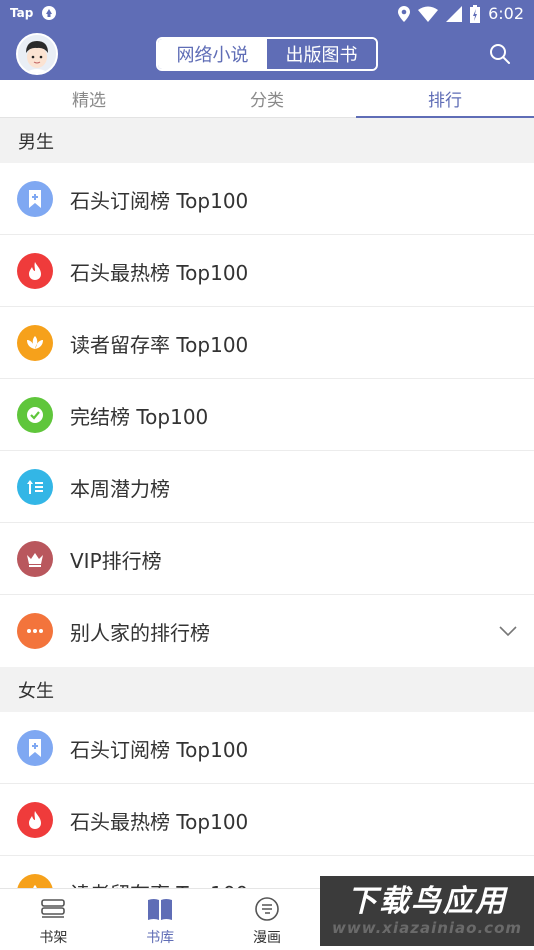  Describe the element at coordinates (35, 487) in the screenshot. I see `rising-list-icon` at that location.